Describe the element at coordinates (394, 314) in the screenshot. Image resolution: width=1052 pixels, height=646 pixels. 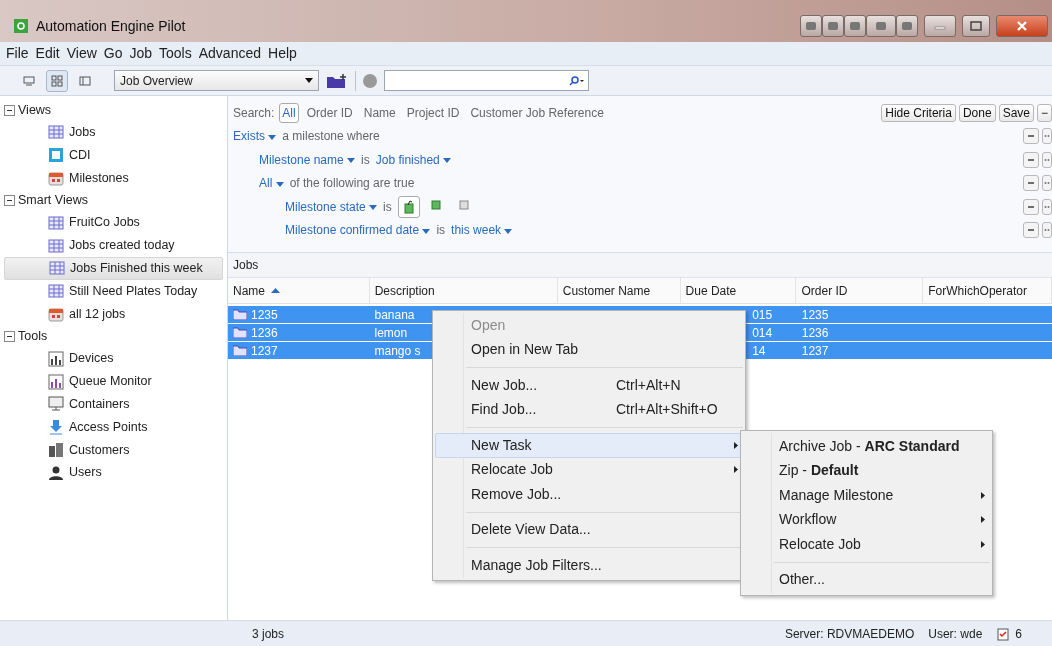
I see `table-cell: banana` at that location.